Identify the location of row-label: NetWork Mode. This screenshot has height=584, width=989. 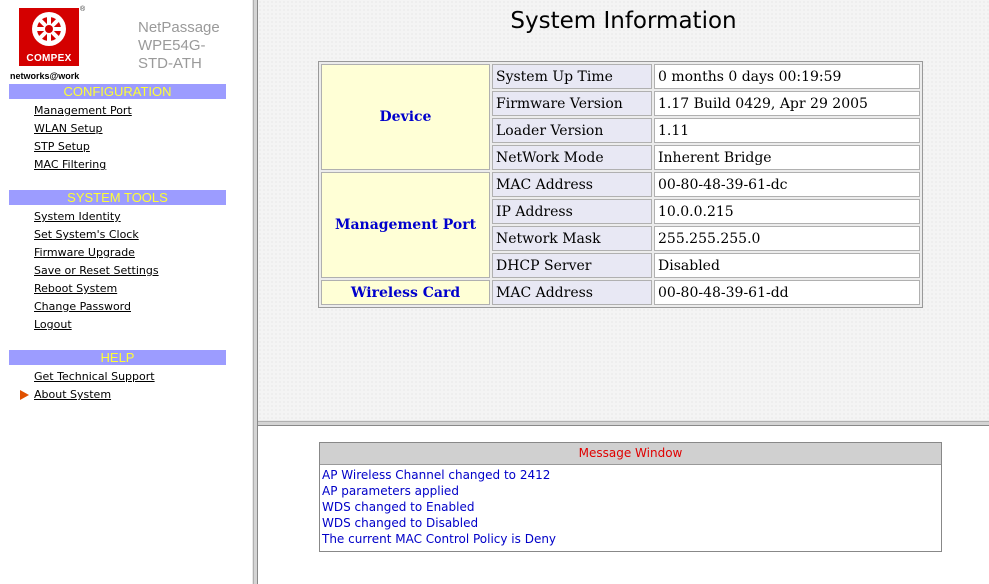
(572, 157).